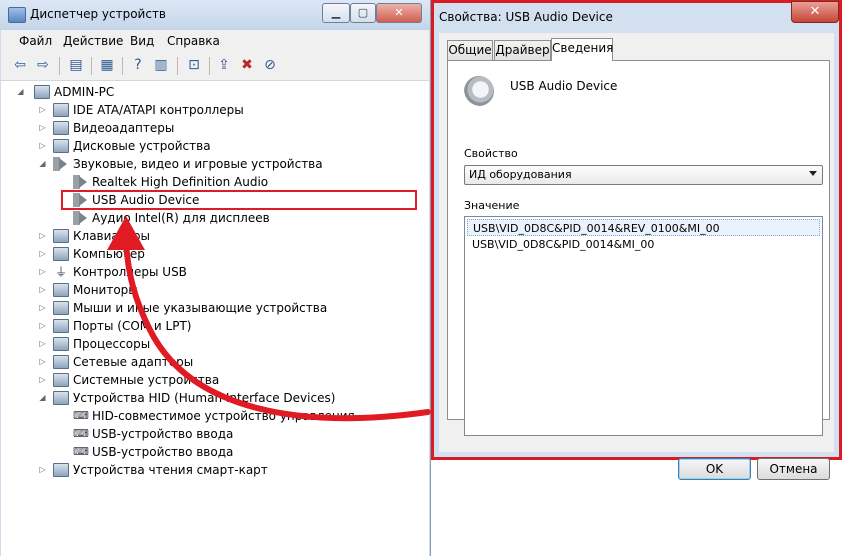 Image resolution: width=842 pixels, height=556 pixels. I want to click on tree-item-label: Аудио Intel(R) для дисплеев, so click(181, 218).